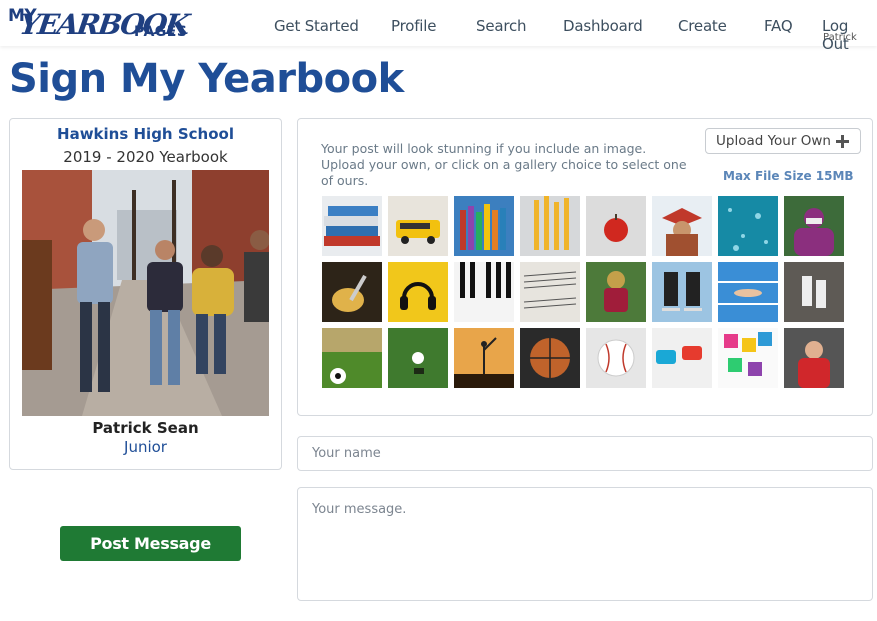 The image size is (877, 621). Describe the element at coordinates (145, 428) in the screenshot. I see `student-name: Patrick Sean` at that location.